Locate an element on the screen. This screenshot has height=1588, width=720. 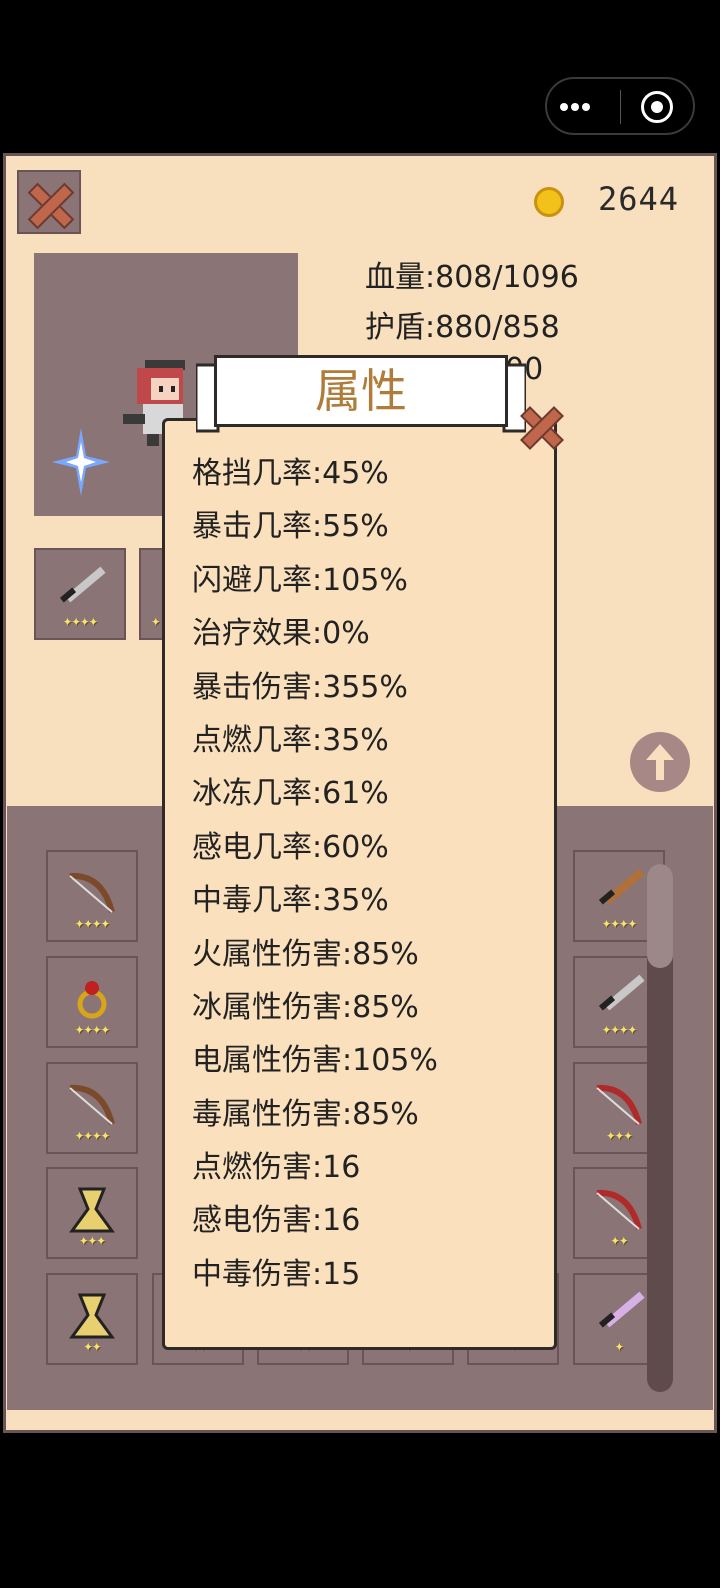
attribute-poison-tick-damage: 中毒伤害:15 is located at coordinates (276, 1274).